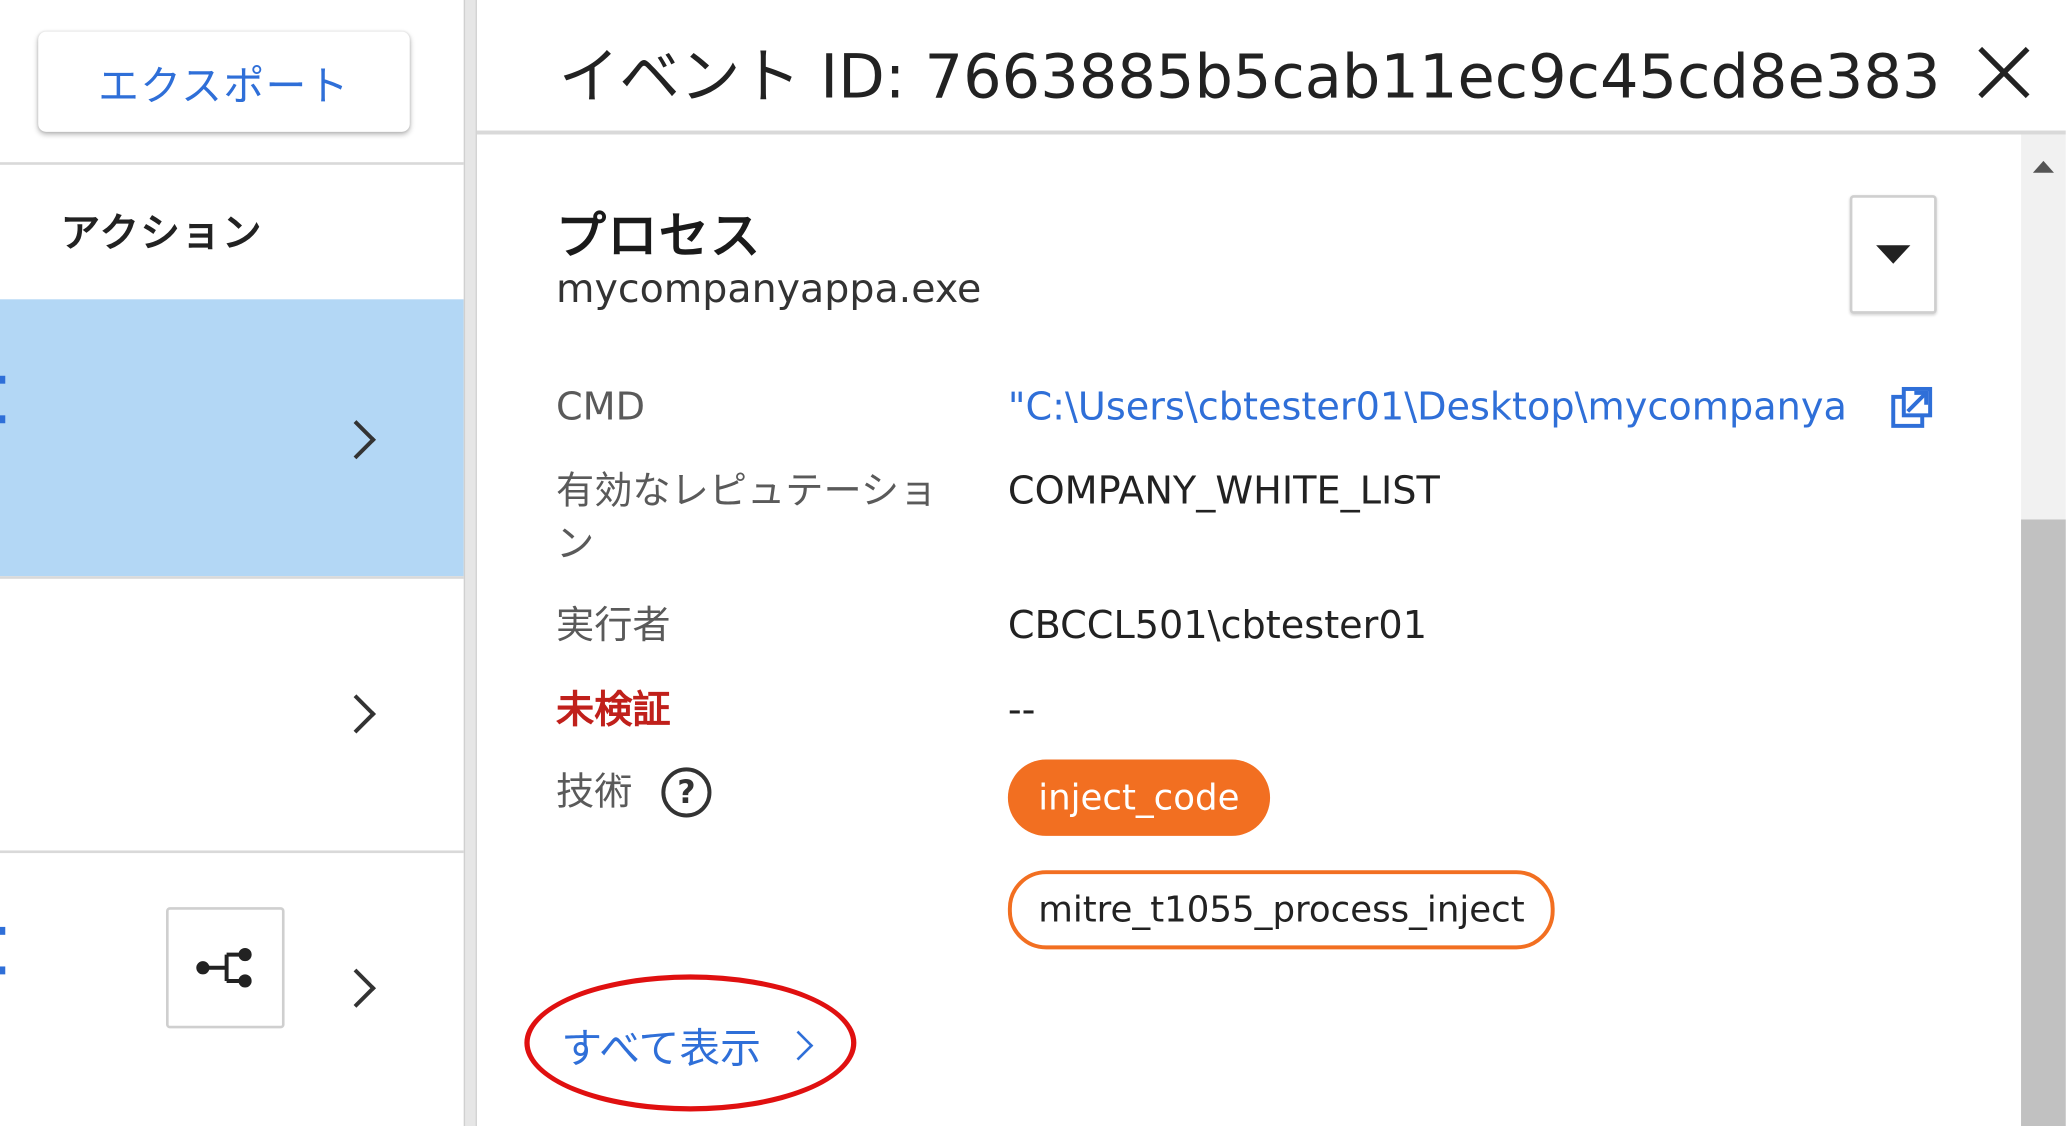 Image resolution: width=2066 pixels, height=1126 pixels. What do you see at coordinates (232, 715) in the screenshot?
I see `list-row` at bounding box center [232, 715].